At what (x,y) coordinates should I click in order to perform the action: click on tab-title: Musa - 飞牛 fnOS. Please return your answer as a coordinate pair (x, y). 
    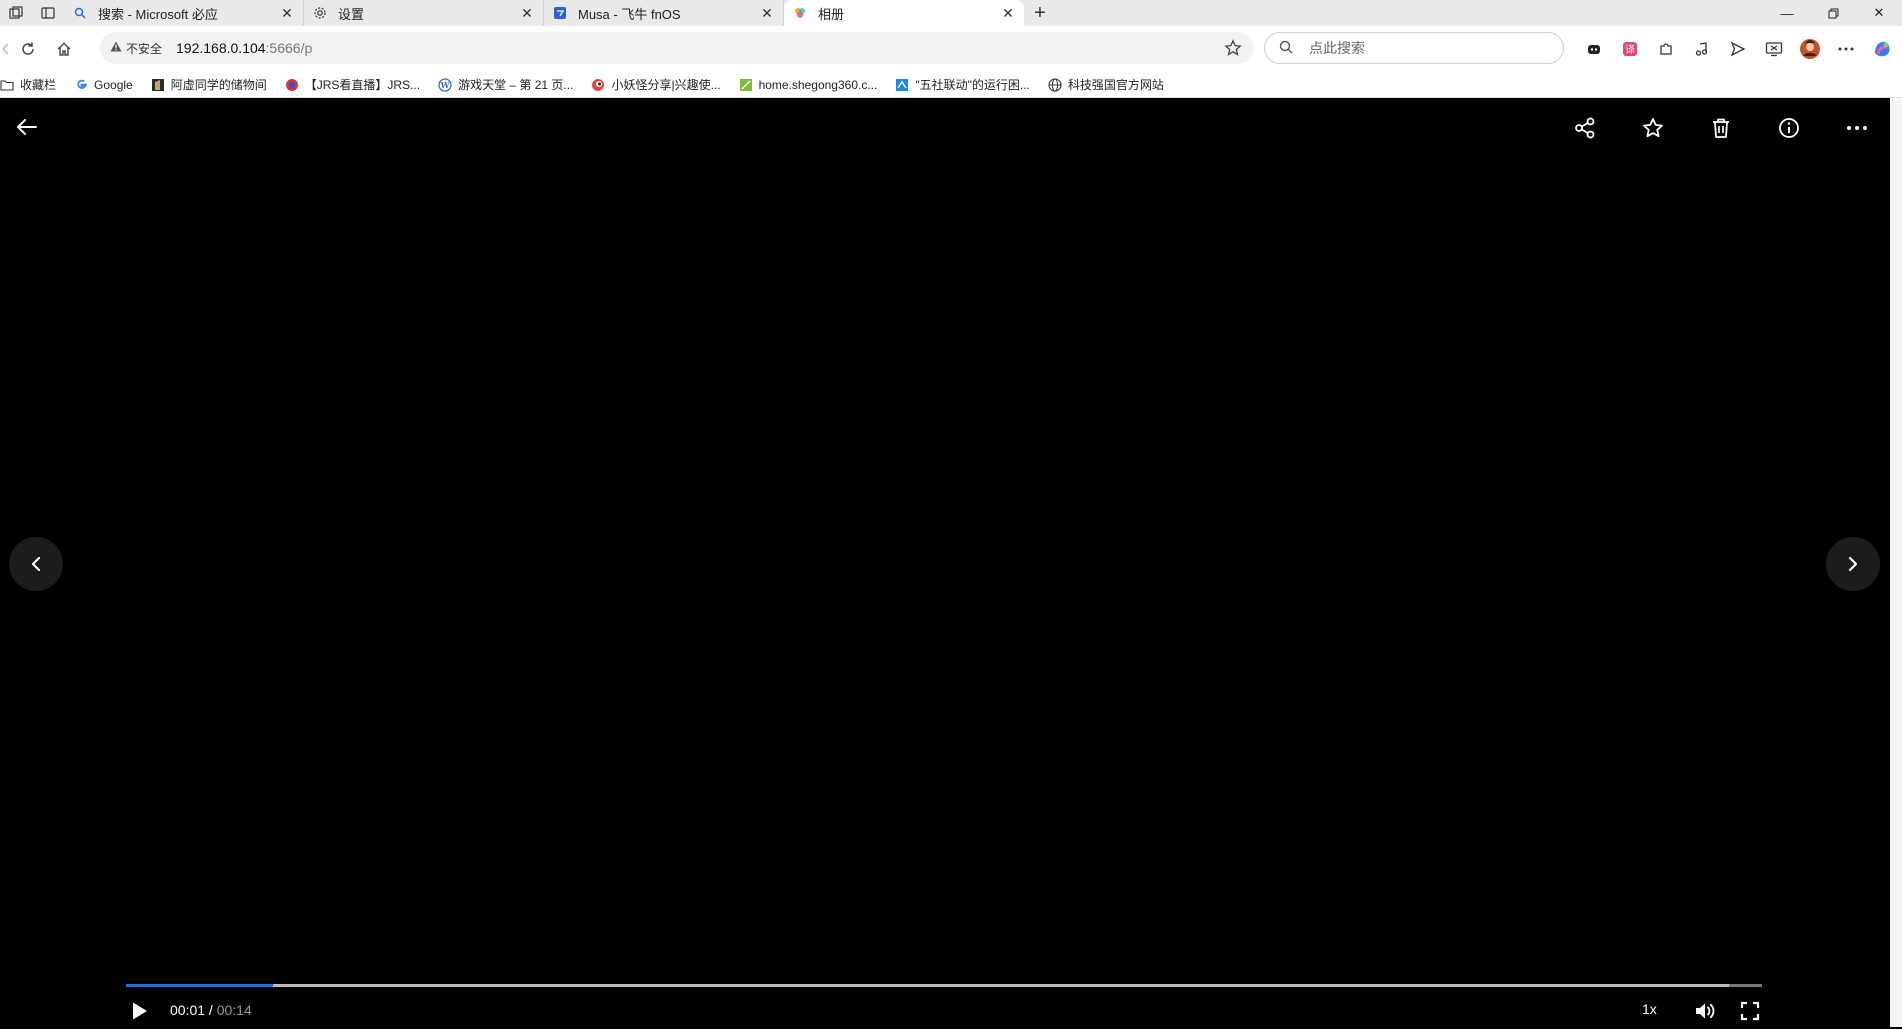
    Looking at the image, I should click on (629, 14).